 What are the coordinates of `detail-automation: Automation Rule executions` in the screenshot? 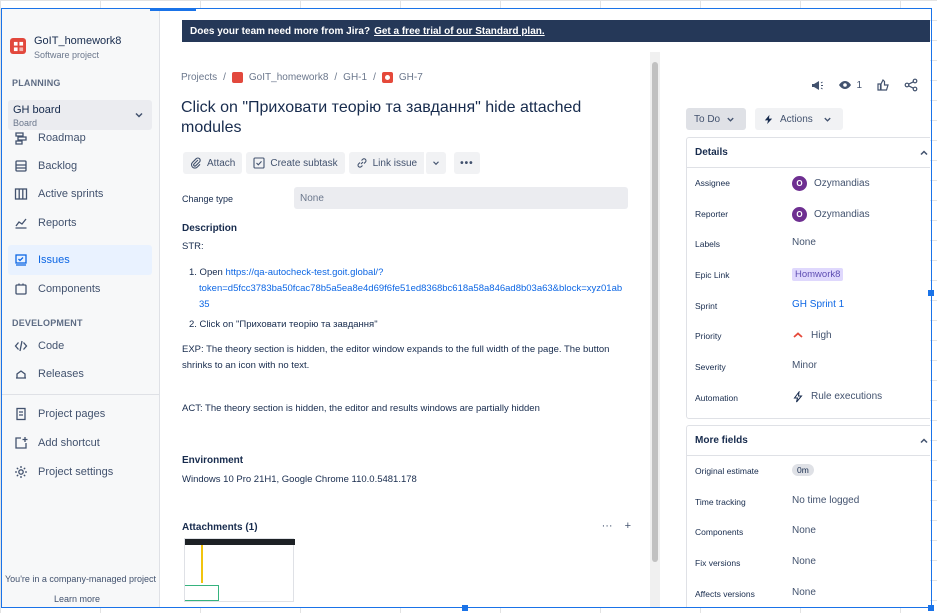 It's located at (808, 398).